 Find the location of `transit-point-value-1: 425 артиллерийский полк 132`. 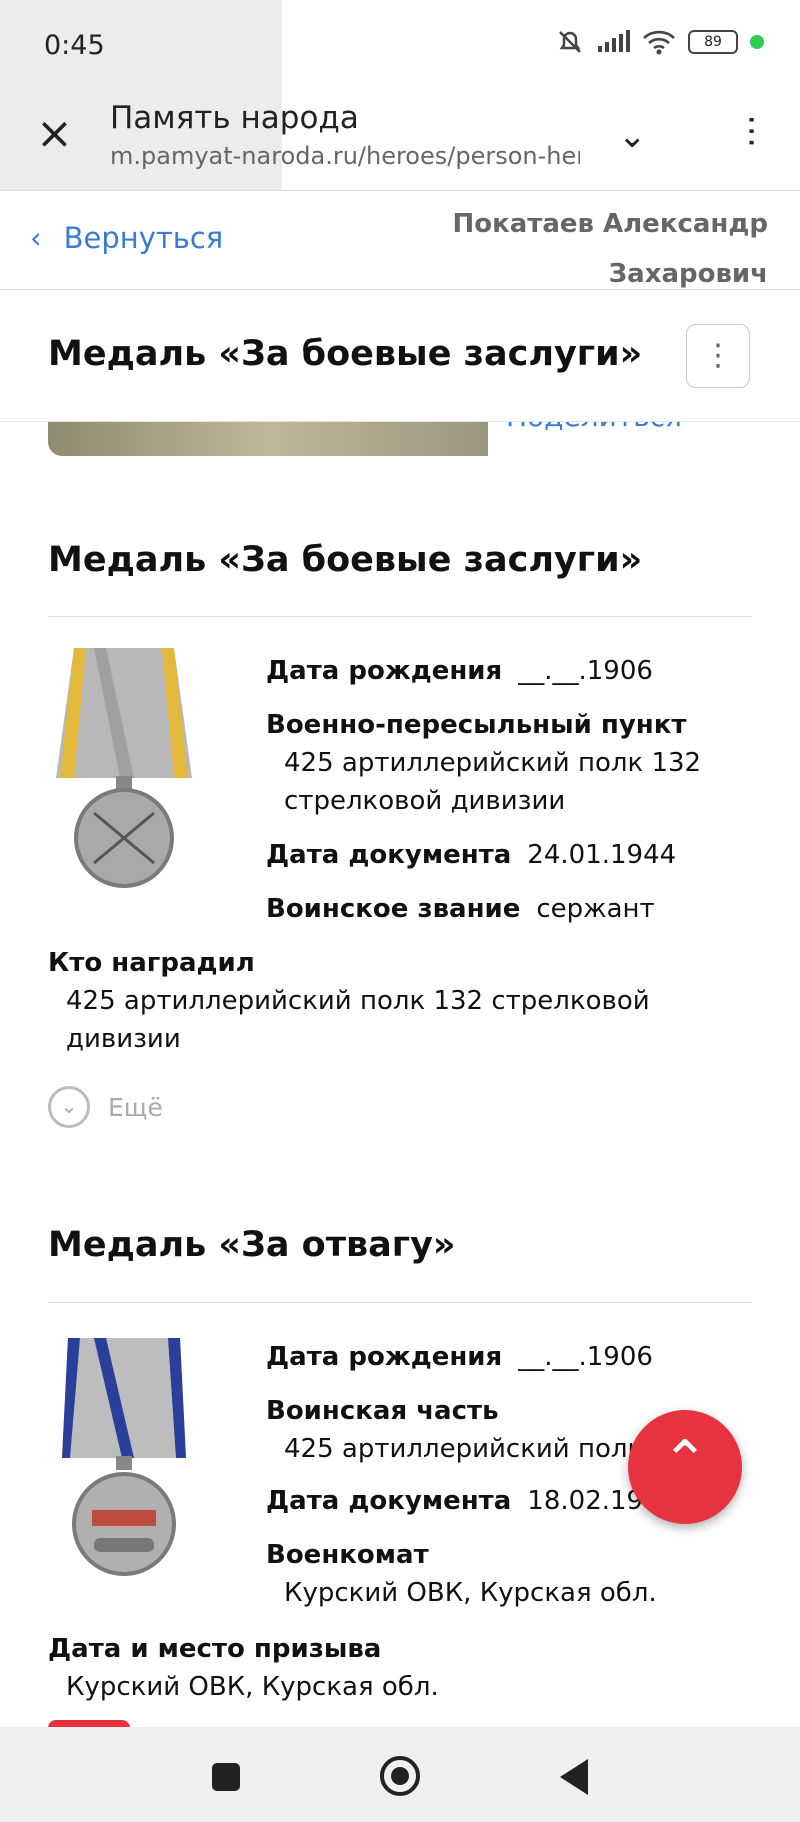

transit-point-value-1: 425 артиллерийский полк 132 is located at coordinates (493, 763).